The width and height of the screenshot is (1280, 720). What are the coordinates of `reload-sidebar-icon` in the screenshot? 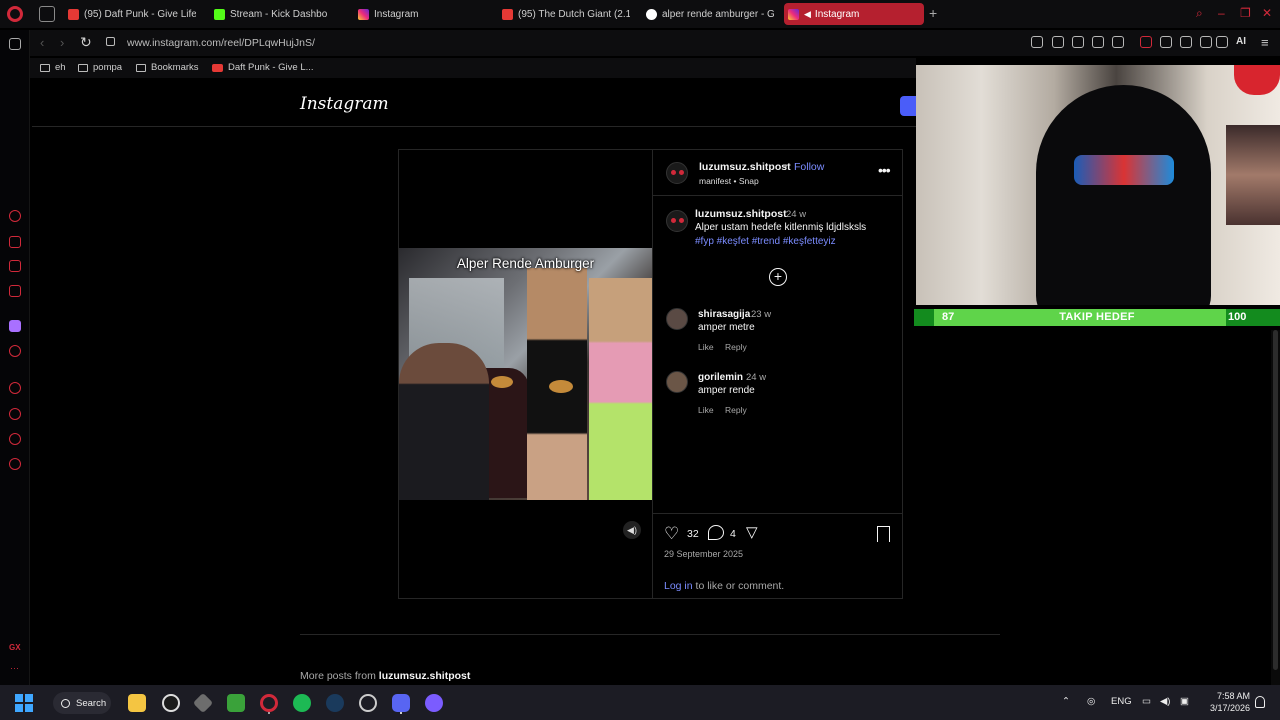 It's located at (15, 44).